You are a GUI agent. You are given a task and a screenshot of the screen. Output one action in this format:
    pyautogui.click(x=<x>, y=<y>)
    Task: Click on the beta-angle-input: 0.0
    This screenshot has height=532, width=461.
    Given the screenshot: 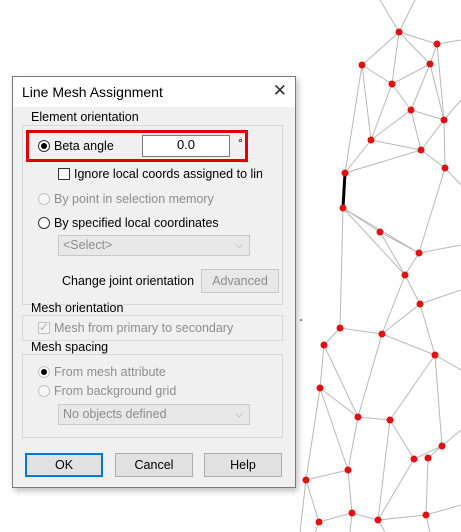 What is the action you would take?
    pyautogui.click(x=186, y=146)
    